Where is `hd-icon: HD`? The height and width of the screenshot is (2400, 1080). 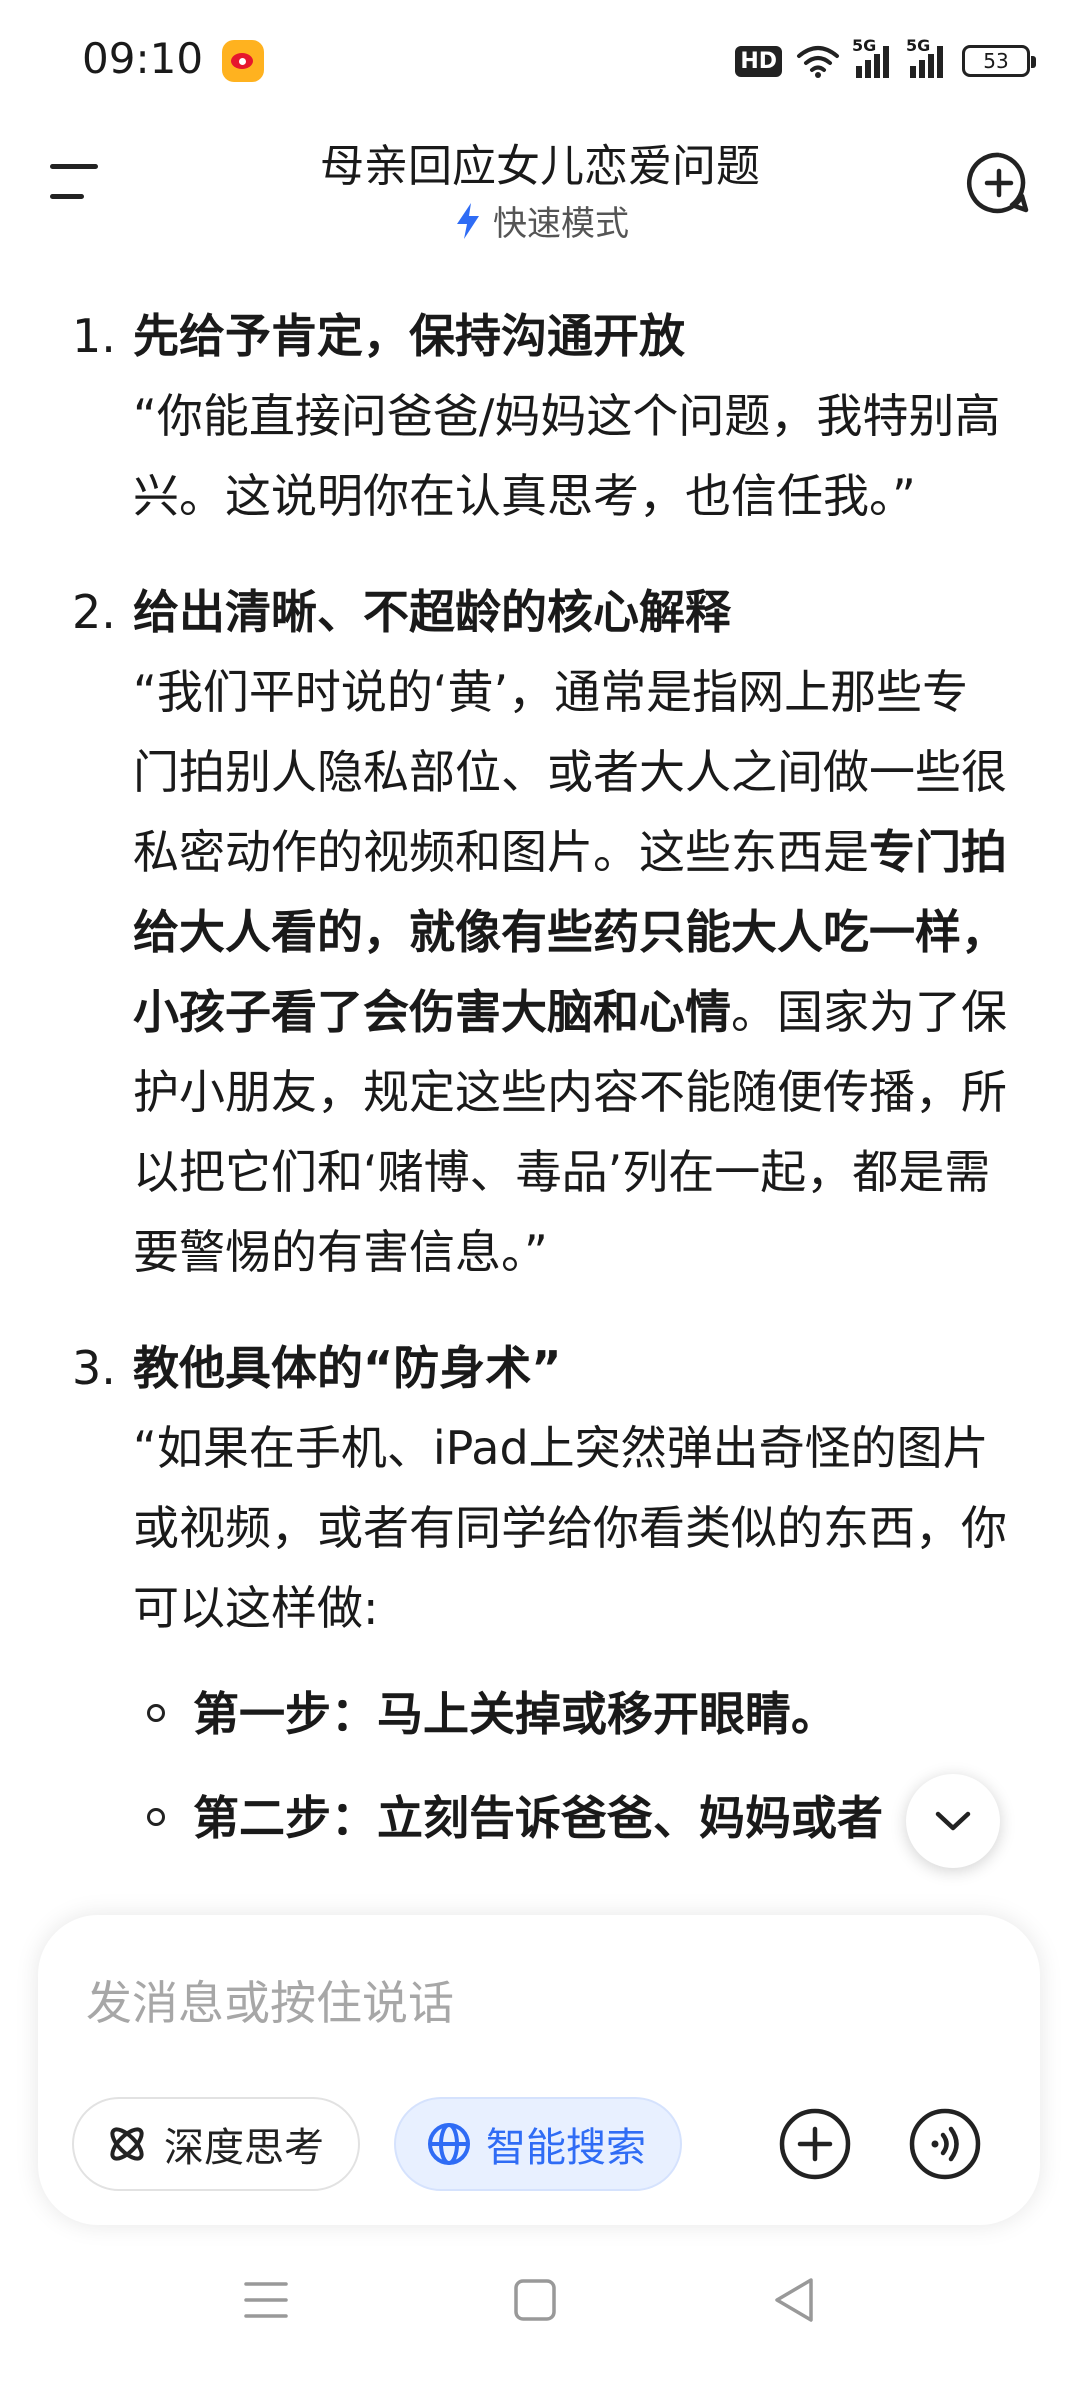 hd-icon: HD is located at coordinates (758, 61).